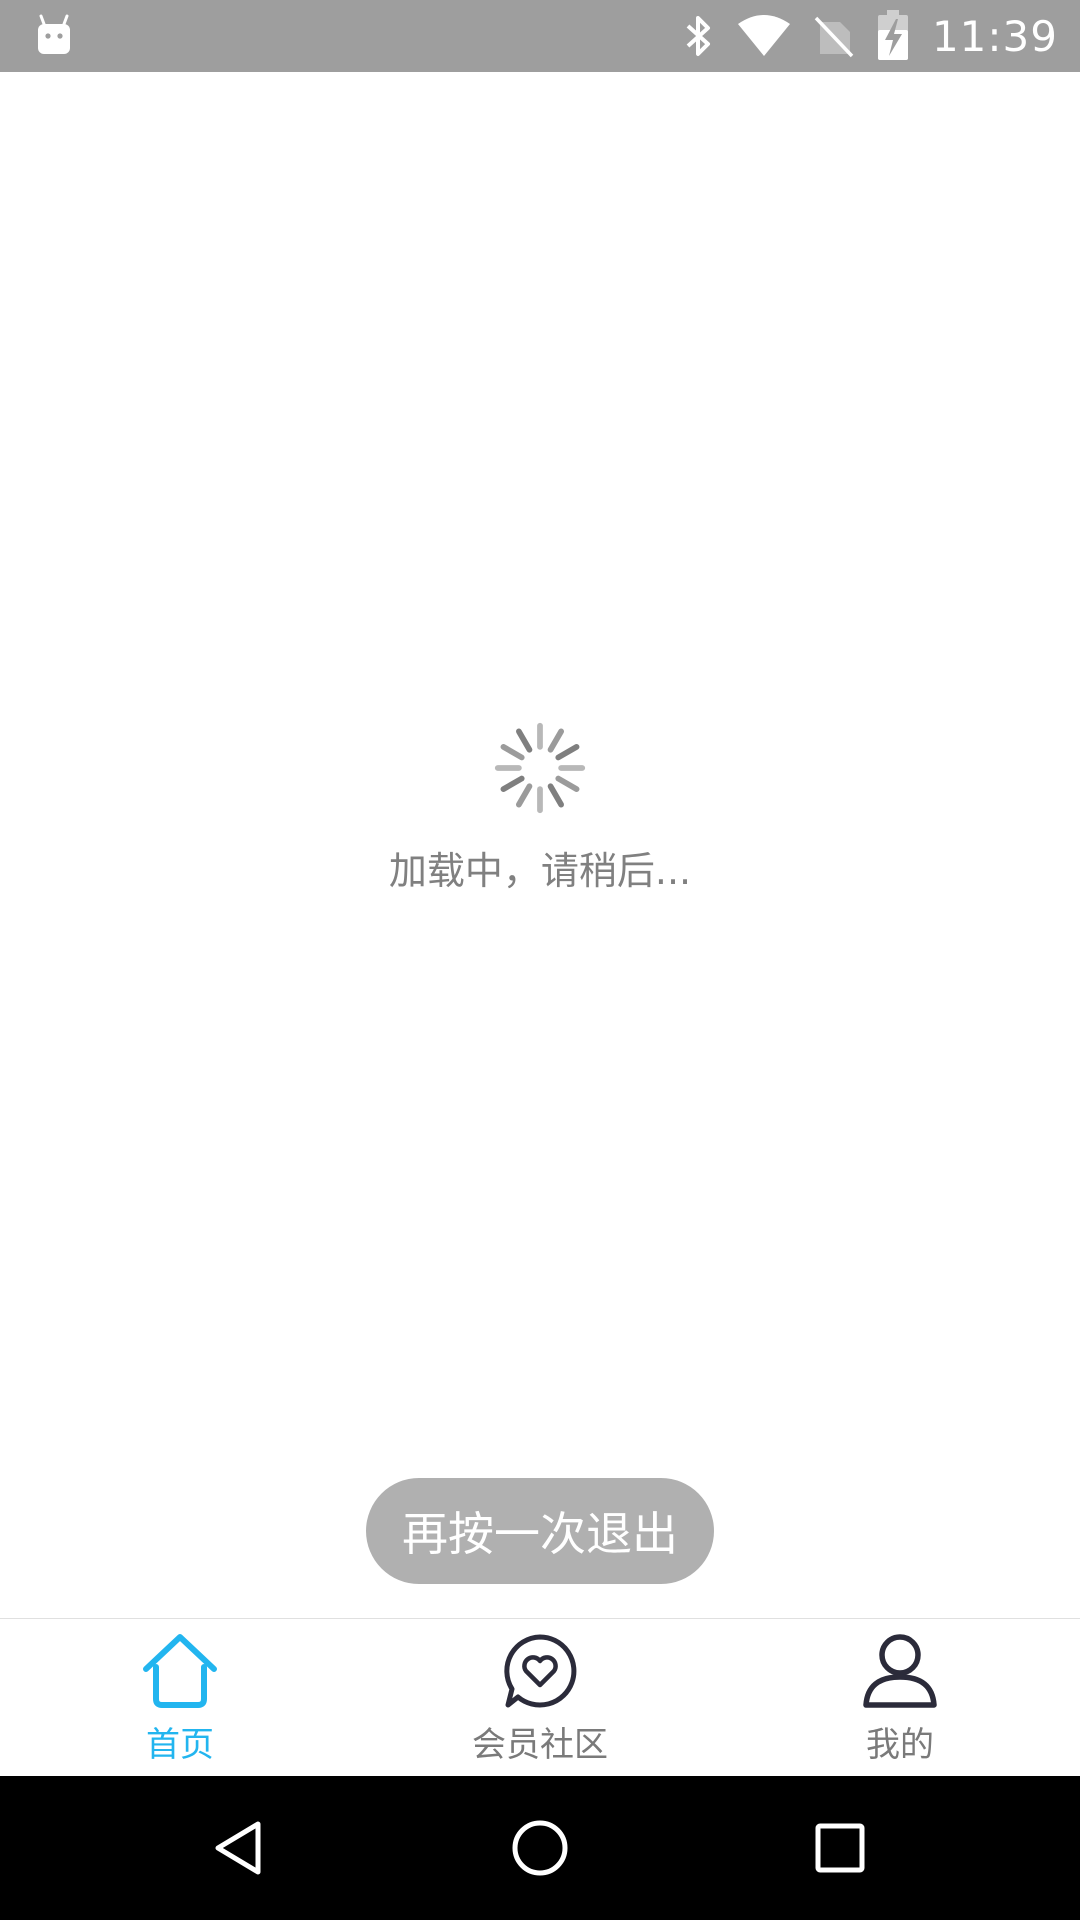 Image resolution: width=1080 pixels, height=1920 pixels. I want to click on tab-community: 会员社区, so click(540, 1698).